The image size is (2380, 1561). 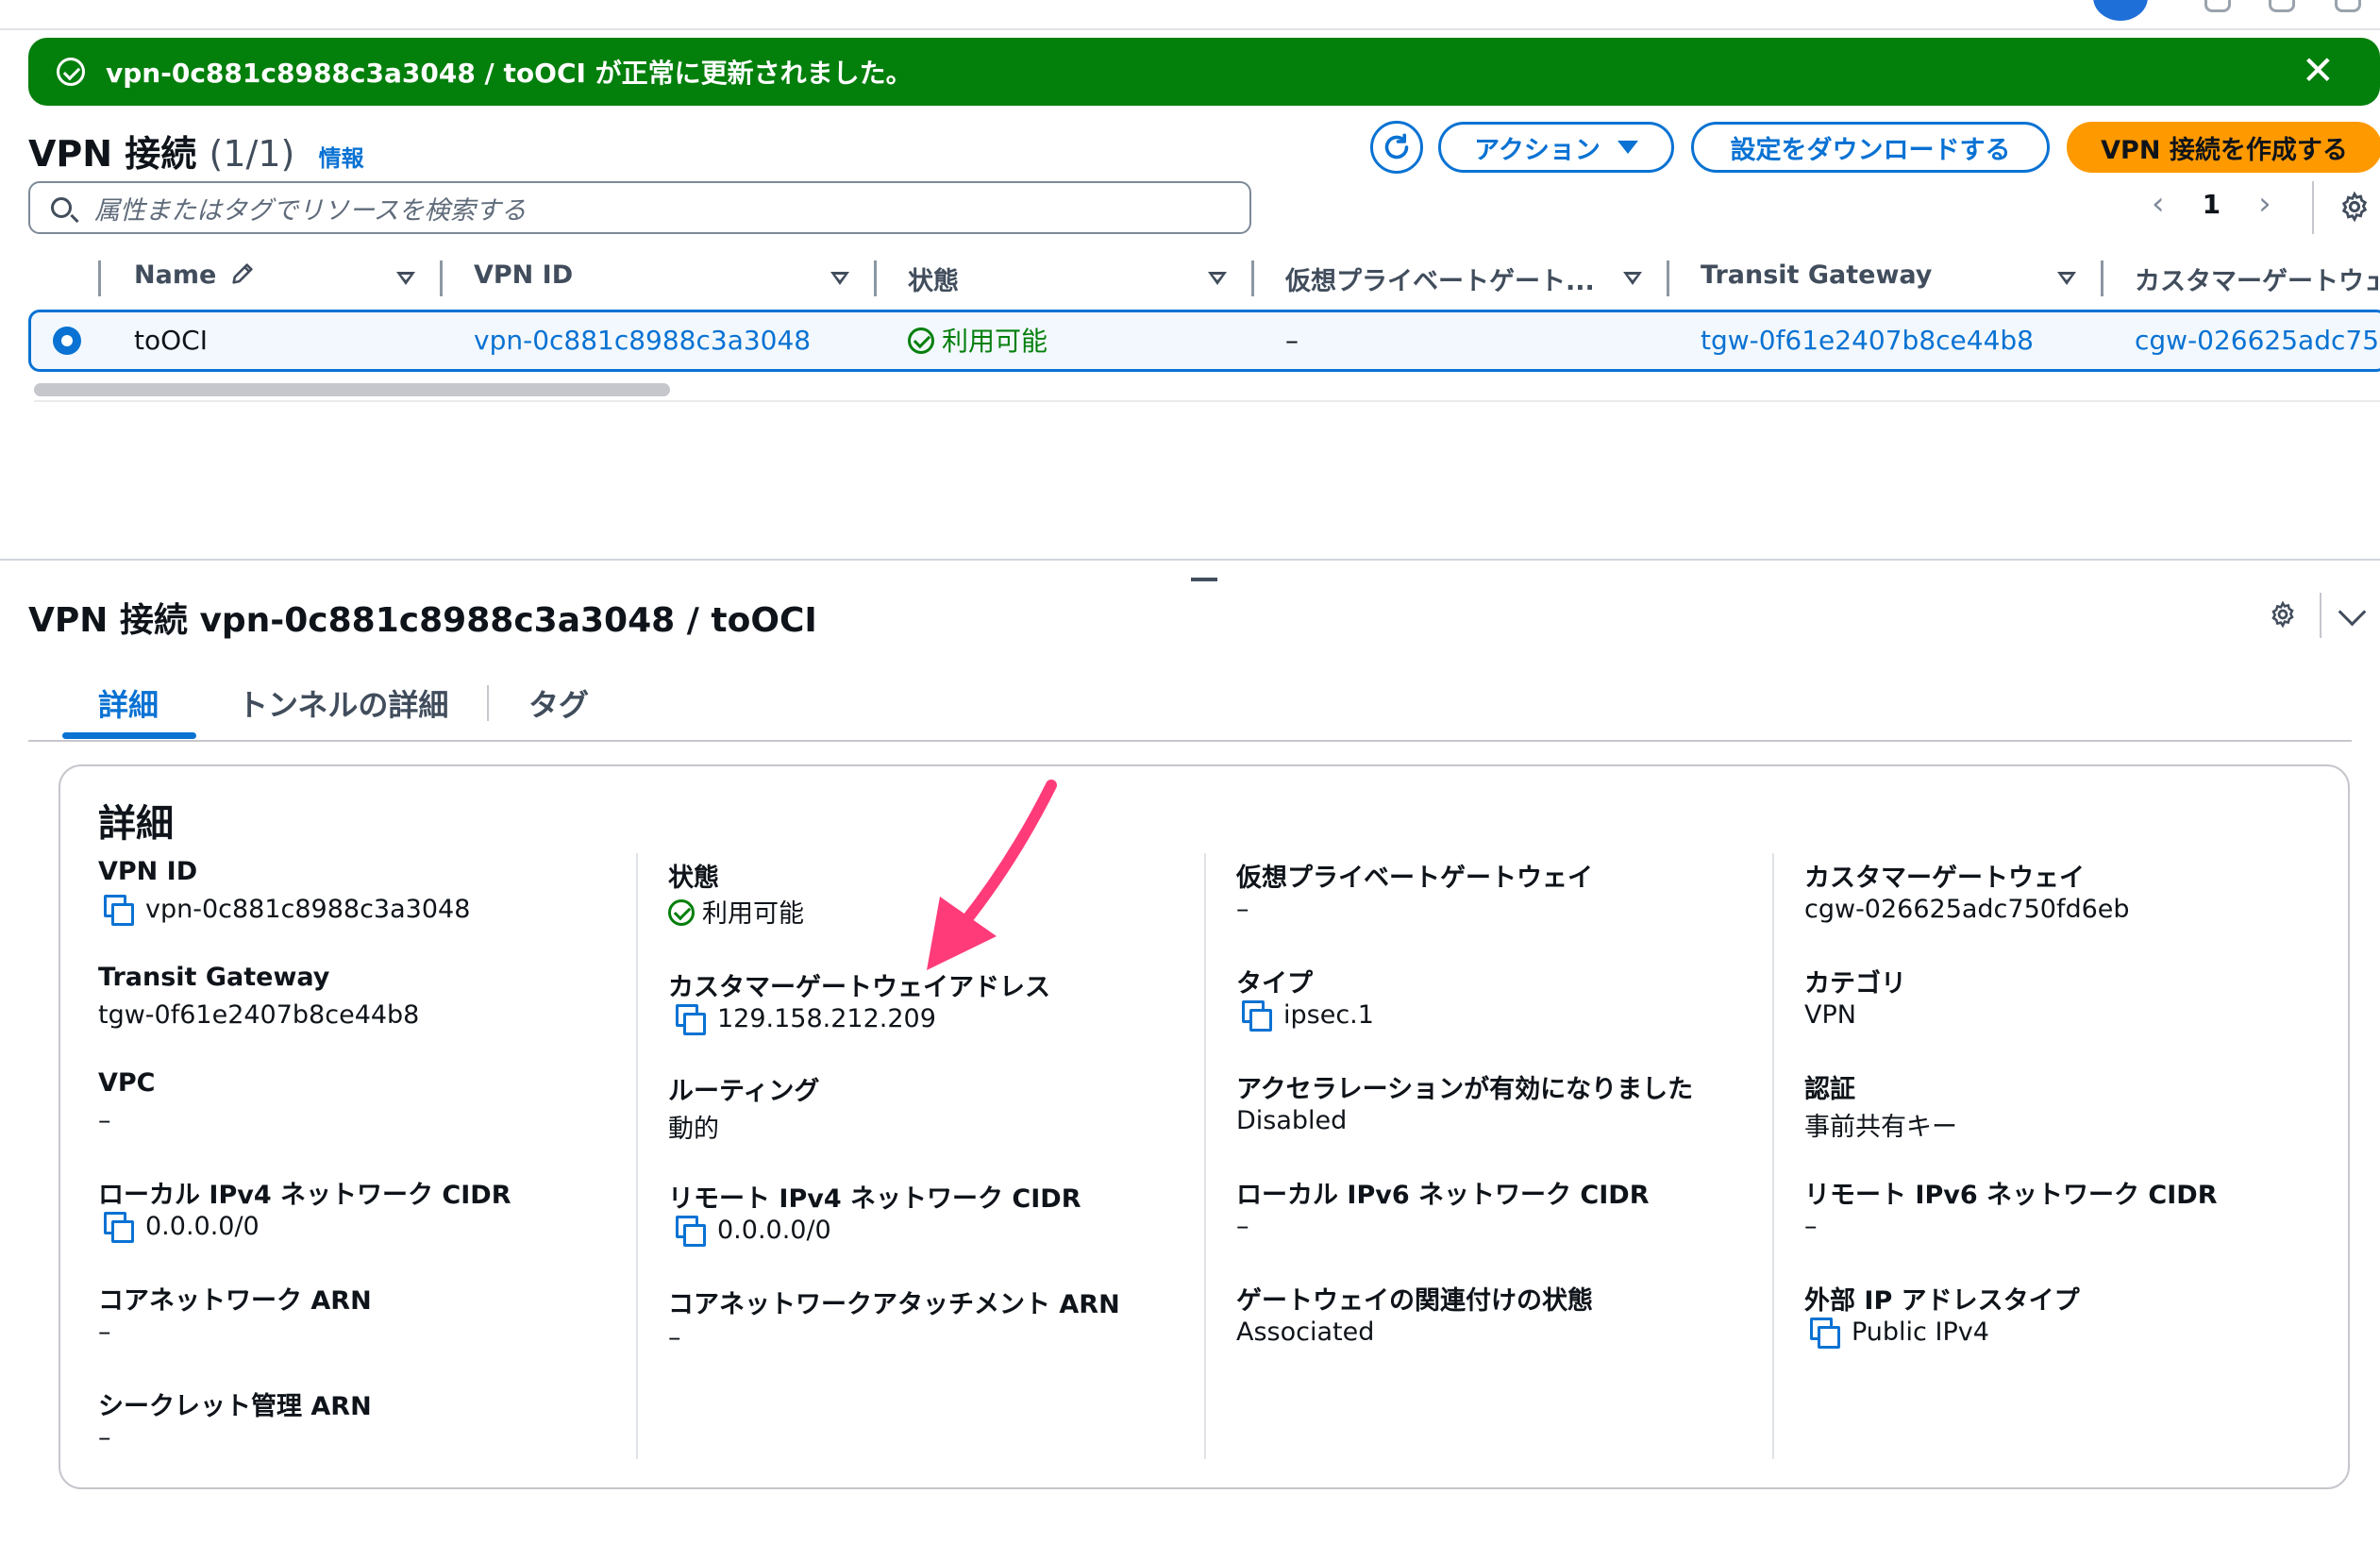 What do you see at coordinates (1867, 340) in the screenshot?
I see `cell-tgw-link: tgw-0f61e2407b8ce44b8` at bounding box center [1867, 340].